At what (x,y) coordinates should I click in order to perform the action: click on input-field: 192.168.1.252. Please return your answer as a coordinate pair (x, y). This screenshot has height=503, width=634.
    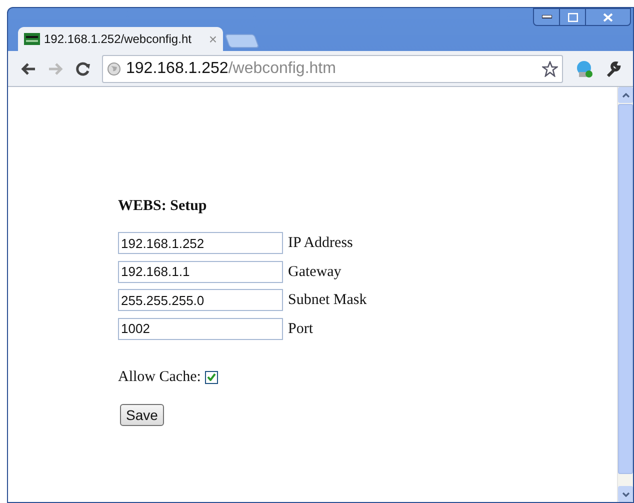
    Looking at the image, I should click on (200, 243).